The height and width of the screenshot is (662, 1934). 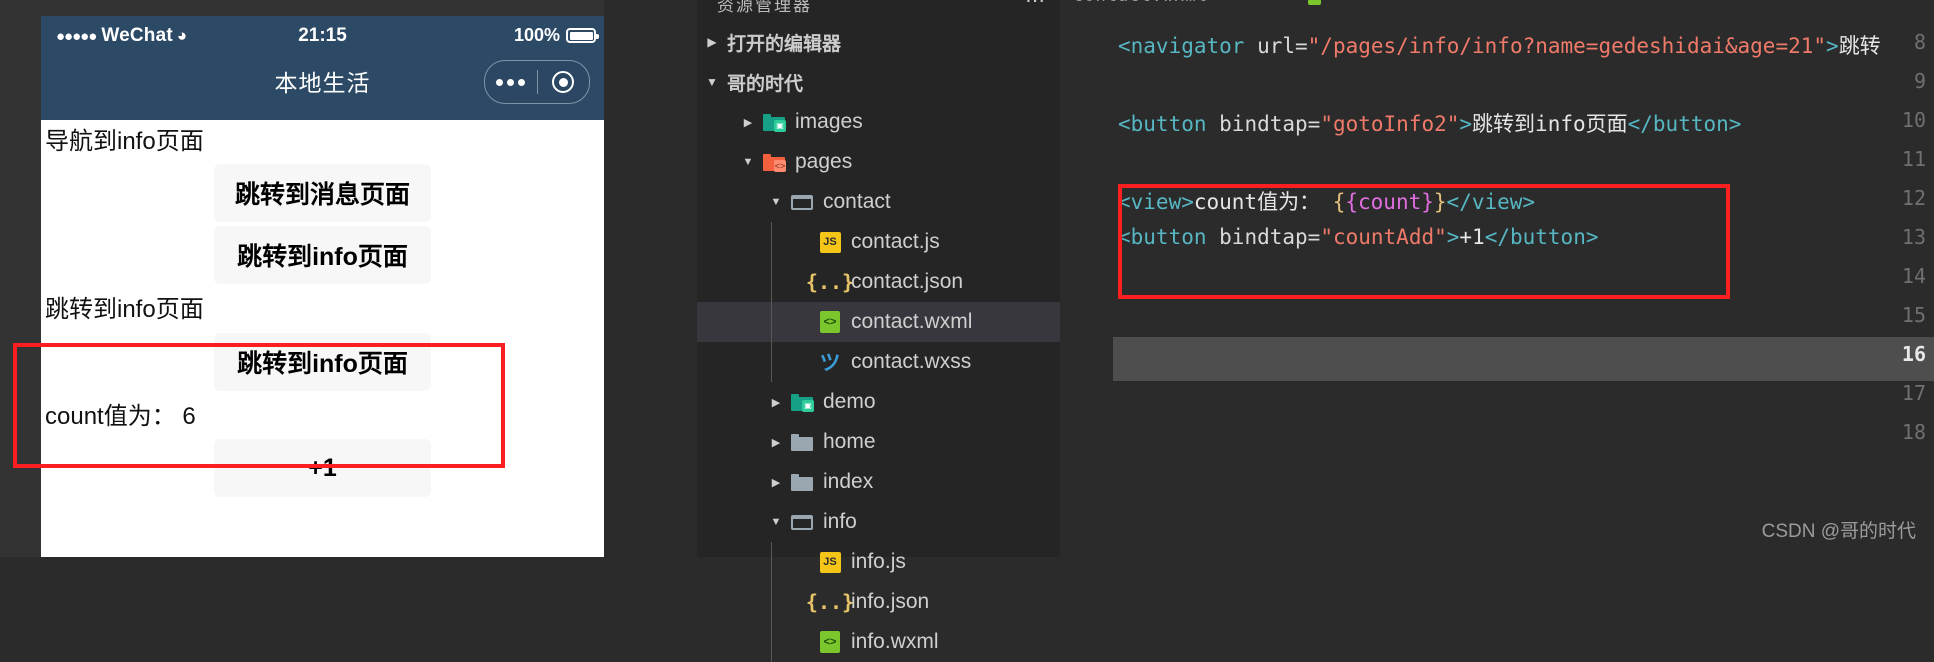 What do you see at coordinates (1314, 2) in the screenshot?
I see `wxml-file-icon` at bounding box center [1314, 2].